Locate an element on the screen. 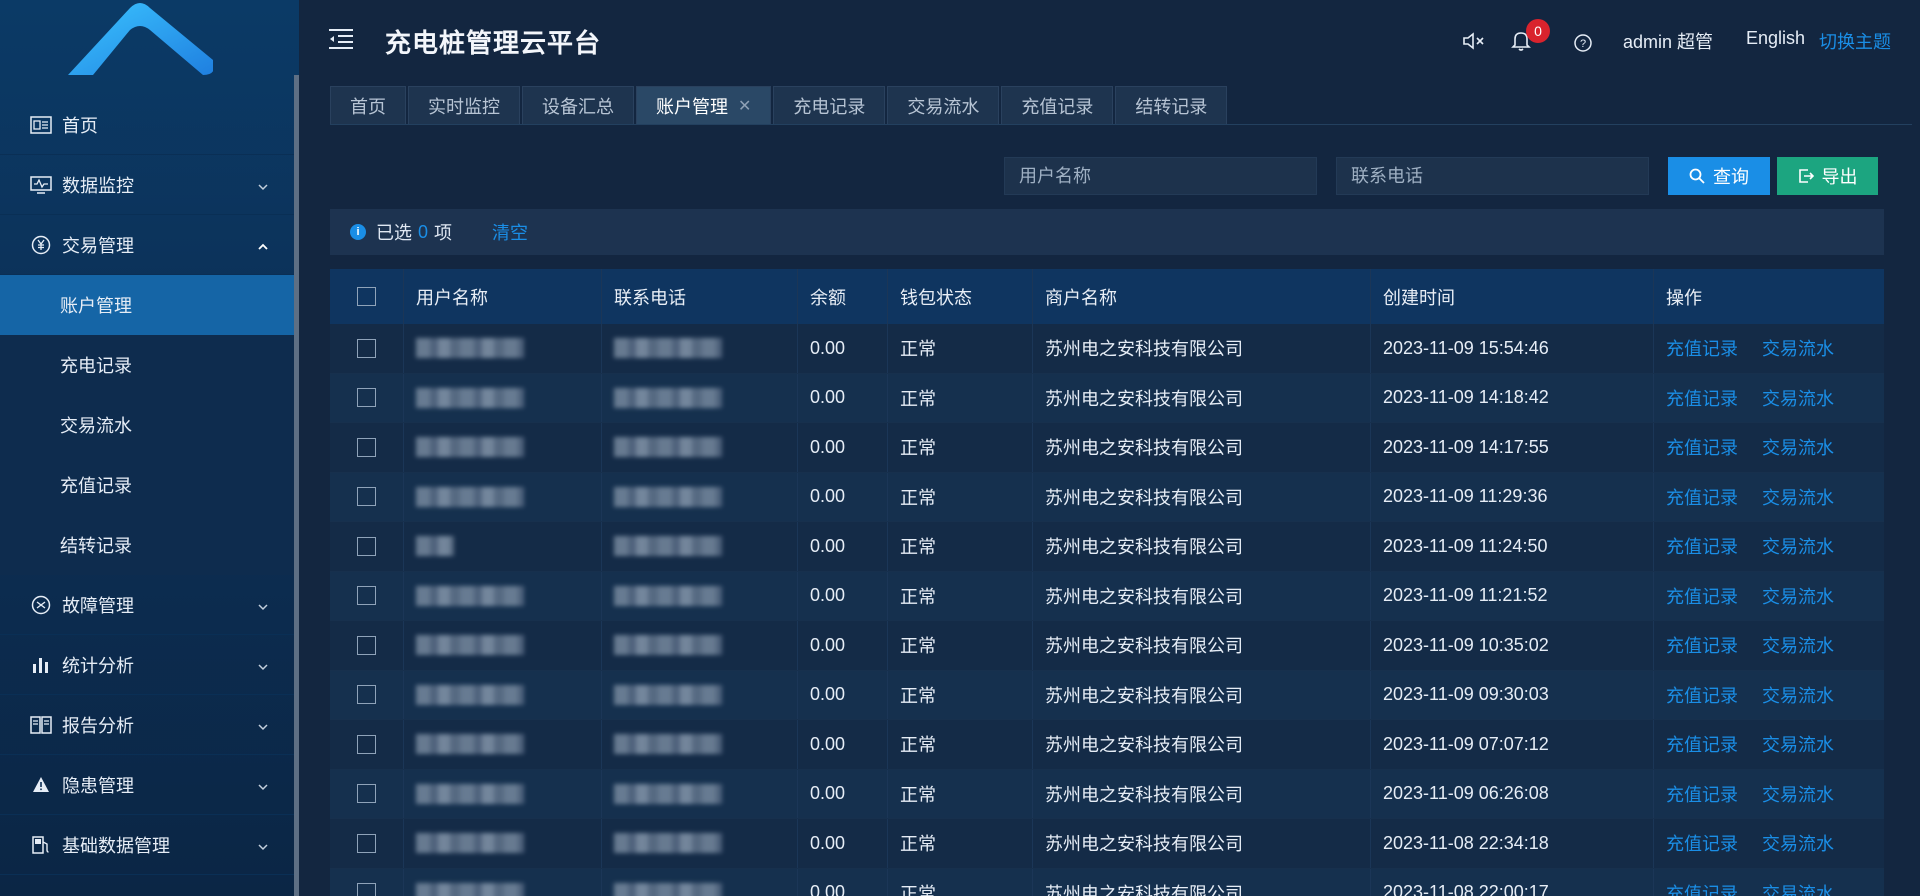 Image resolution: width=1920 pixels, height=896 pixels. created-time-cell: 2023-11-09 11:29:36 is located at coordinates (1512, 496).